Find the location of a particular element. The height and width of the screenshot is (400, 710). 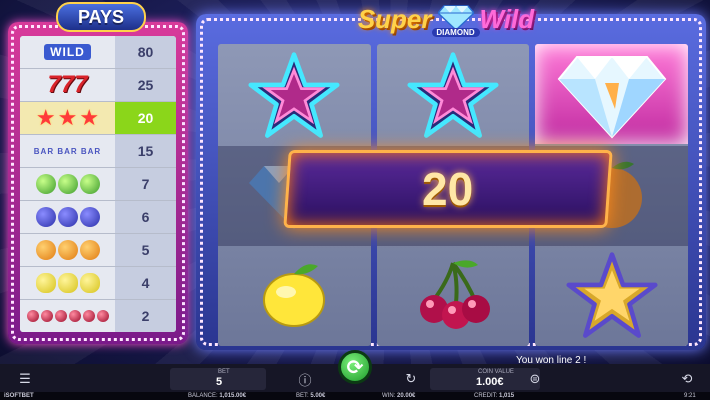

bet-value: 5 is located at coordinates (219, 382).